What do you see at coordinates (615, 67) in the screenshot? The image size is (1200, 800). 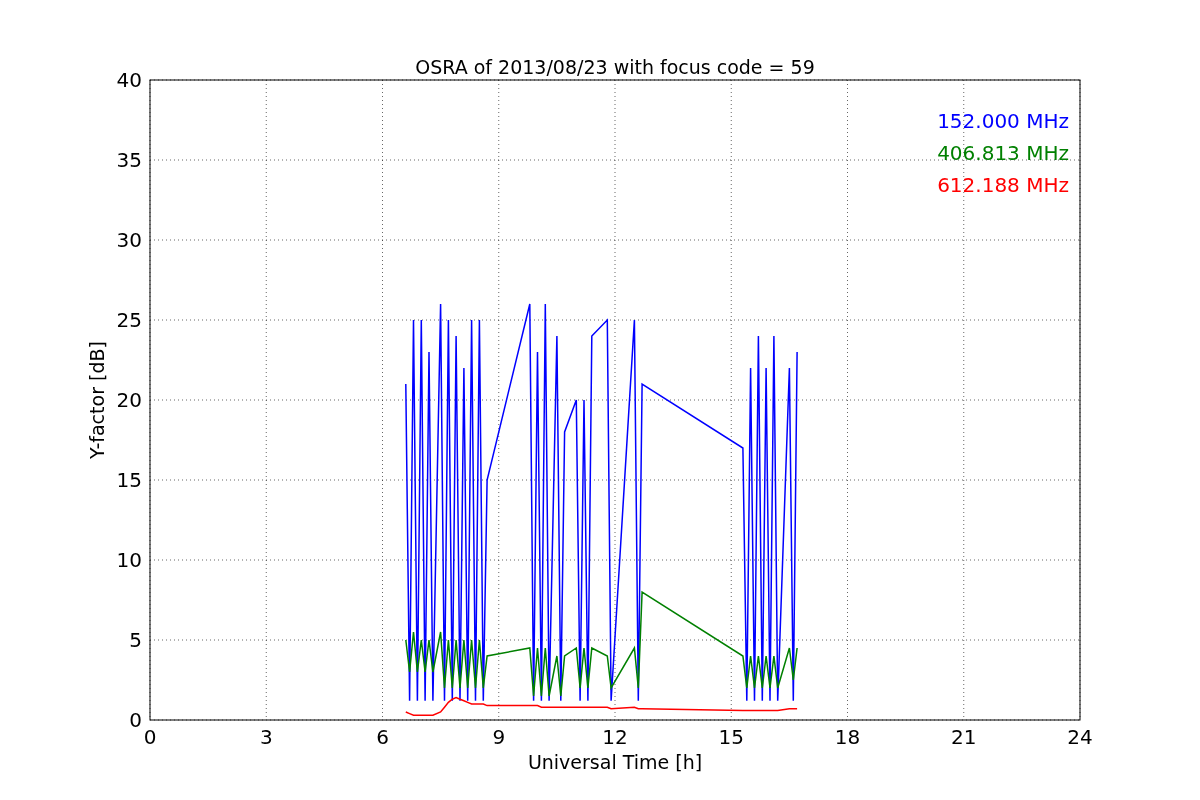 I see `chart-title: OSRA of 2013/08/23 with focus code = 59` at bounding box center [615, 67].